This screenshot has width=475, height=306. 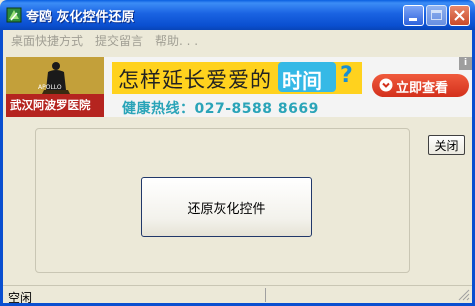 I want to click on minimize-button, so click(x=413, y=15).